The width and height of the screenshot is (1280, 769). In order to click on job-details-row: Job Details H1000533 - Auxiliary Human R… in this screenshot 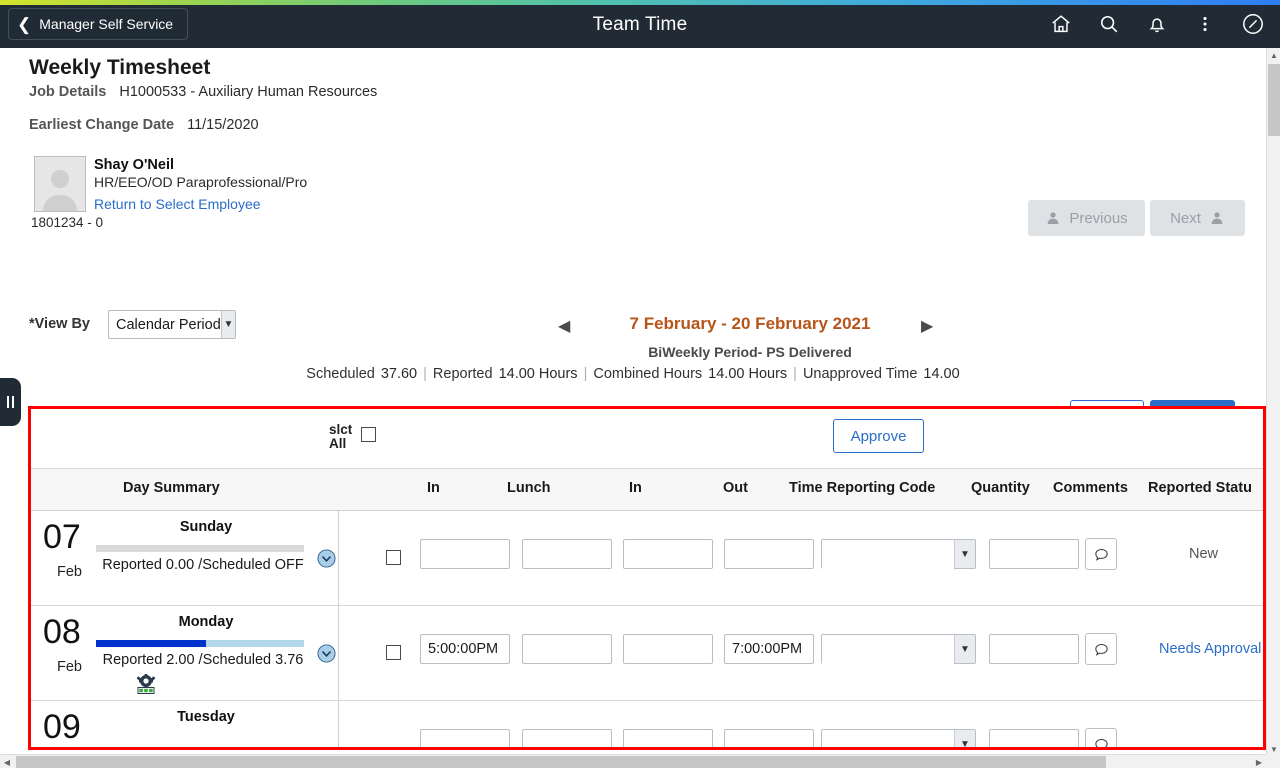, I will do `click(203, 92)`.